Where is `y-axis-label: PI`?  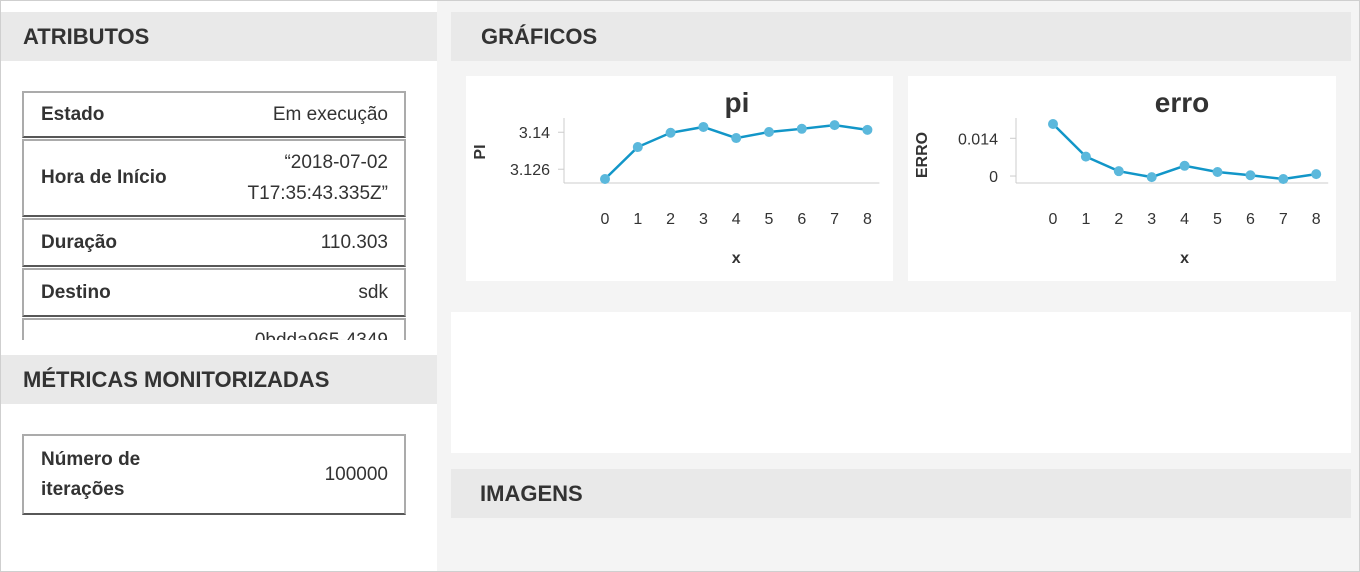 y-axis-label: PI is located at coordinates (480, 151).